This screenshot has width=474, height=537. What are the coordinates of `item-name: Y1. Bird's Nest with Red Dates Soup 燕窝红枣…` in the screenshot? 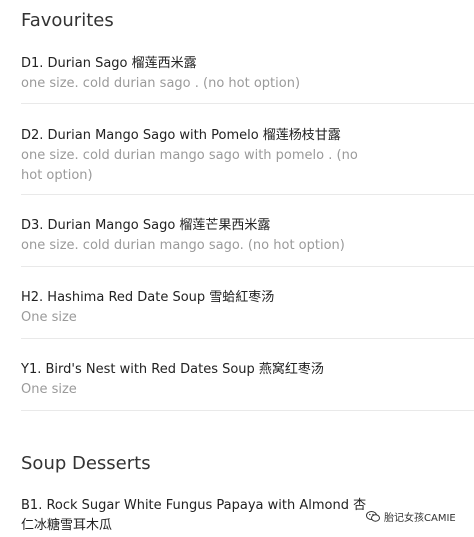 It's located at (172, 369).